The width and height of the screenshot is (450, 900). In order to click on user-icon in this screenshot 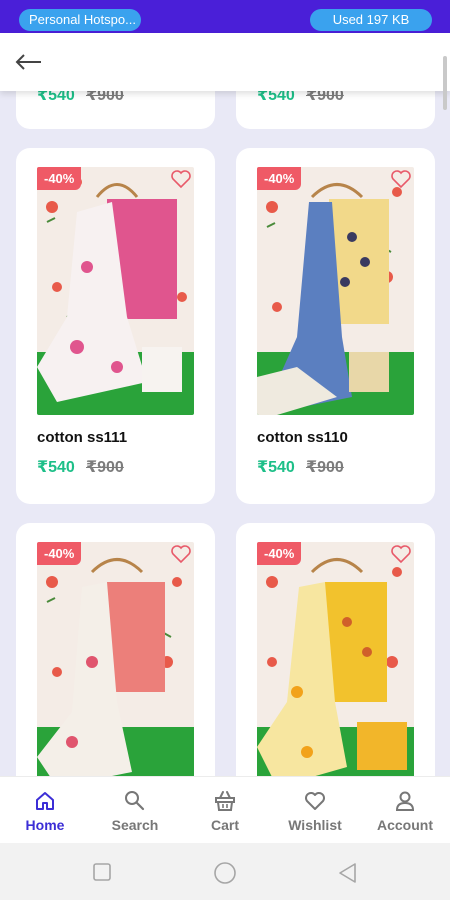, I will do `click(405, 801)`.